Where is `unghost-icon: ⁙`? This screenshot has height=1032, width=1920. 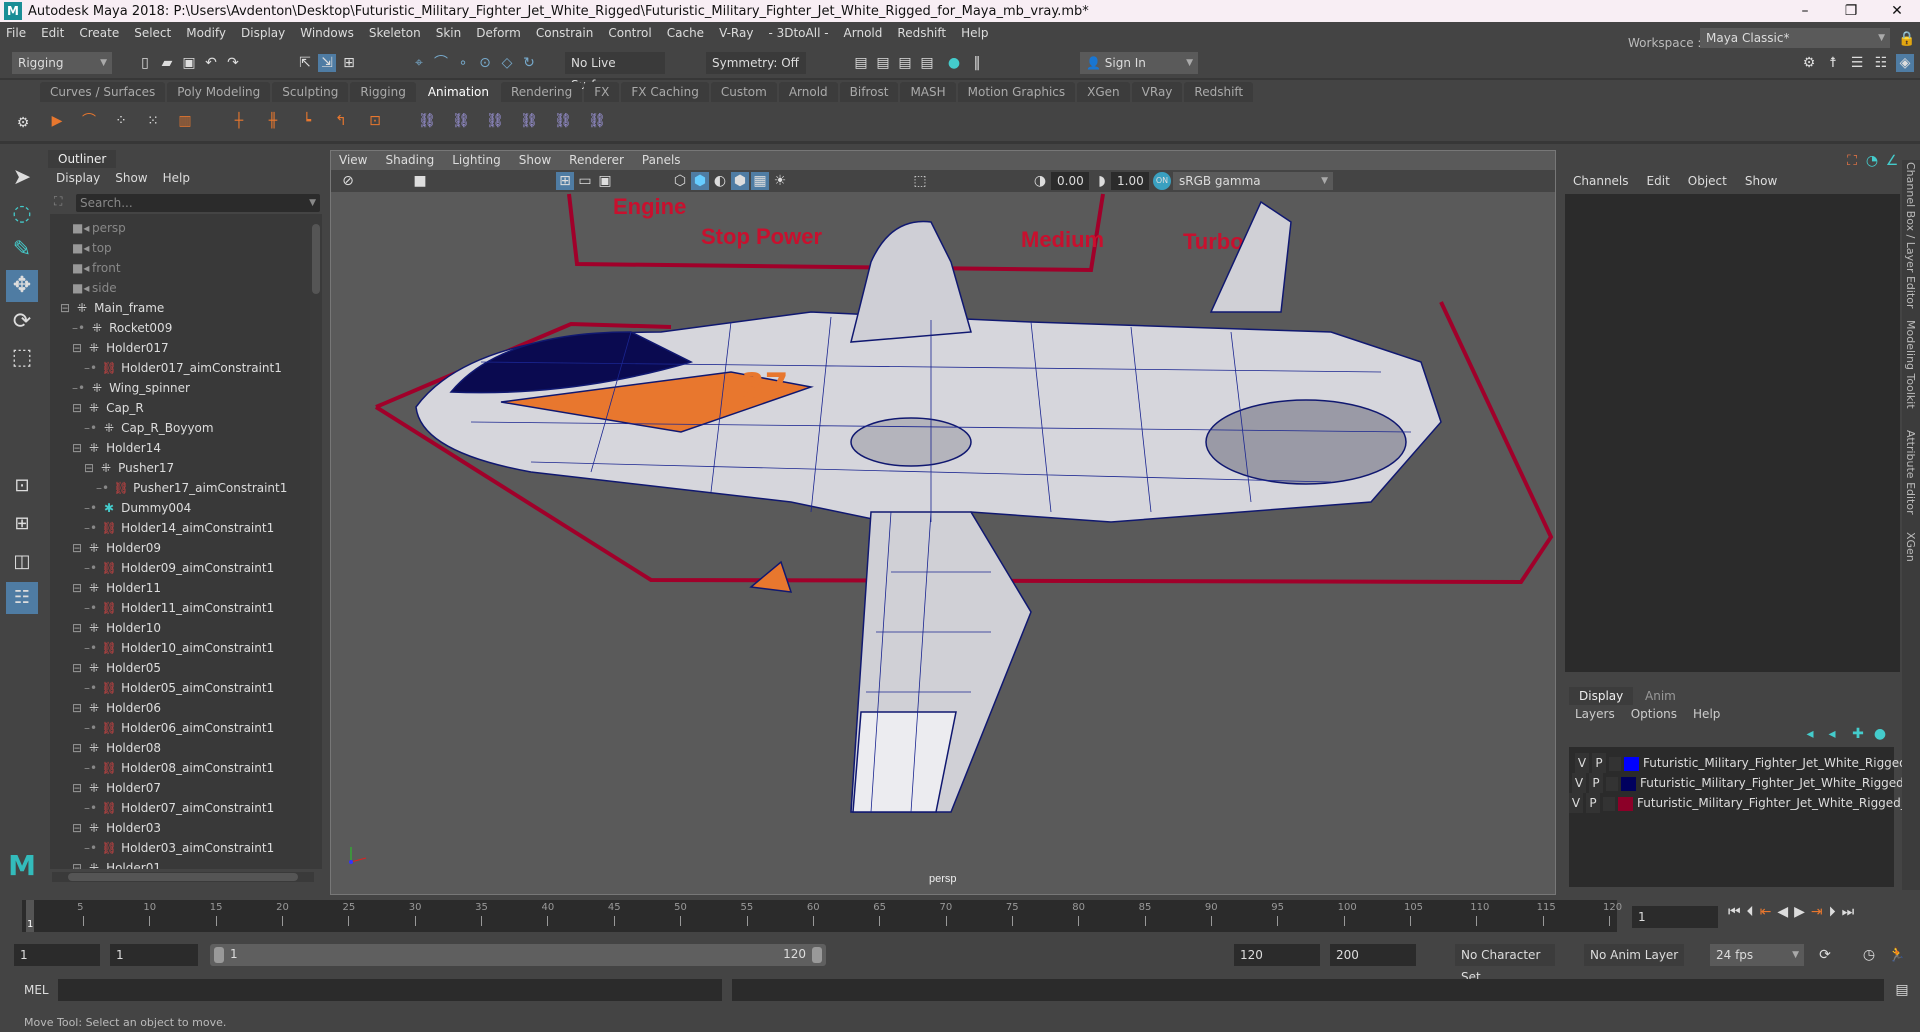 unghost-icon: ⁙ is located at coordinates (153, 121).